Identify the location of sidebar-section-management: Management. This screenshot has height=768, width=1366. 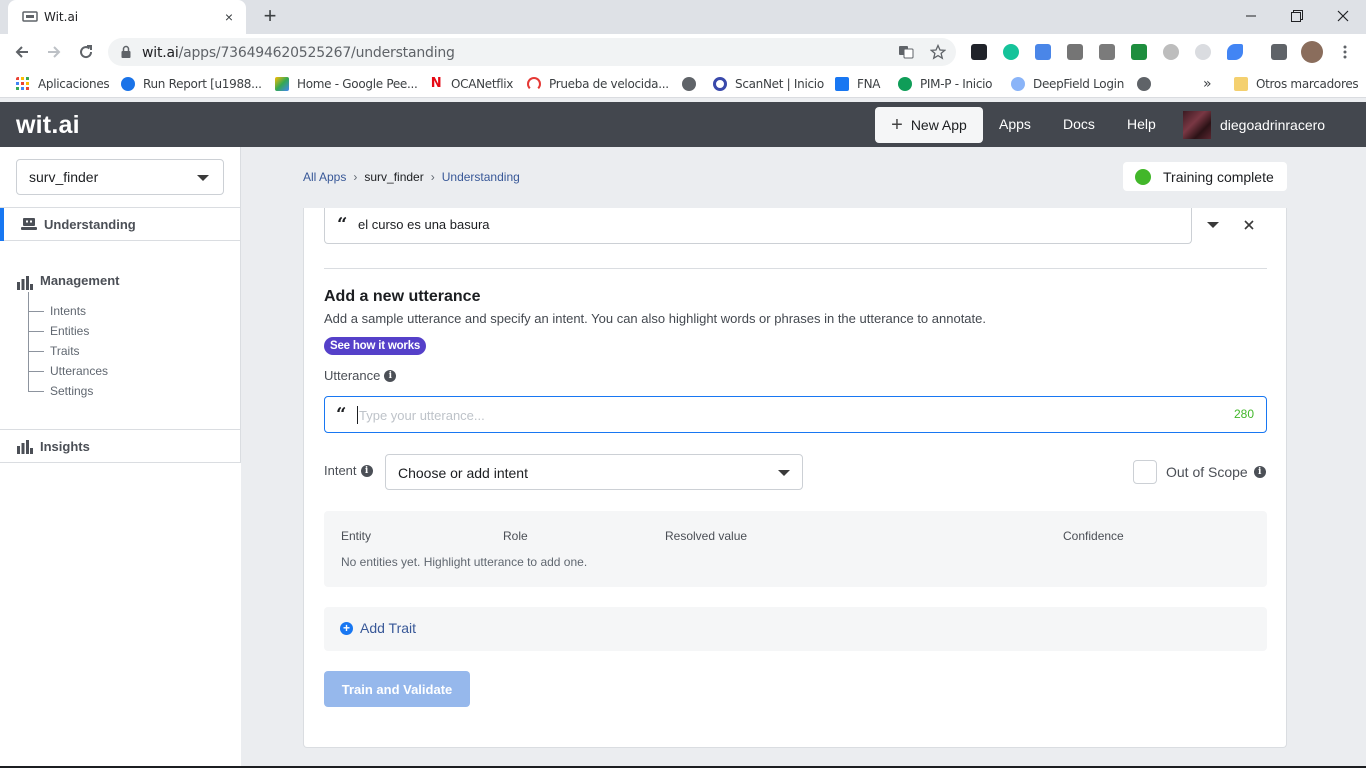
(79, 280).